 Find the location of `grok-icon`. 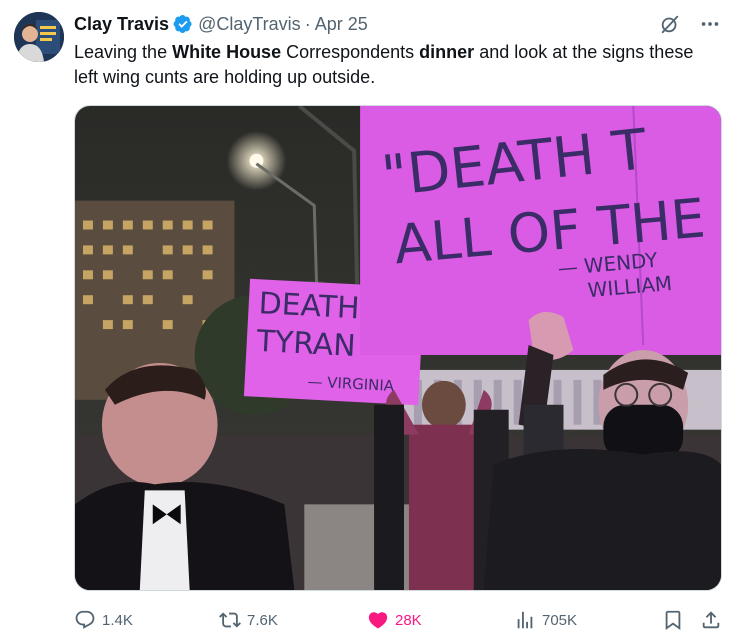

grok-icon is located at coordinates (670, 24).